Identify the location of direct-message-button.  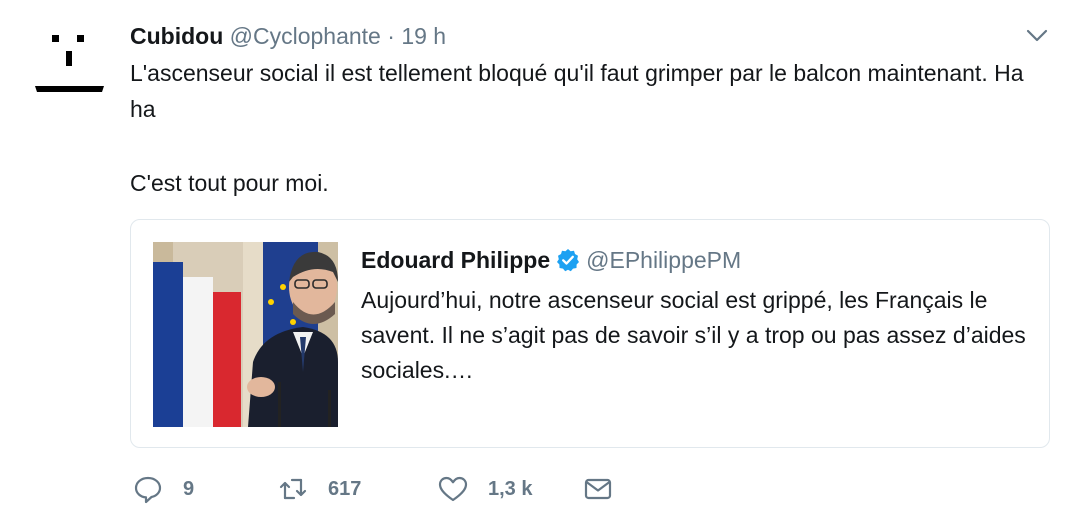
(598, 489).